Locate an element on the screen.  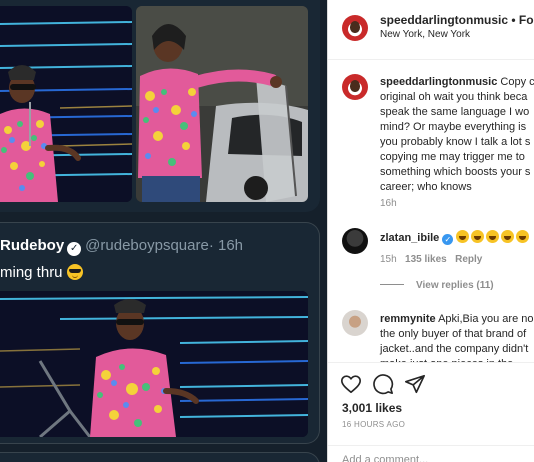
tweet-photo-stage is located at coordinates (66, 104).